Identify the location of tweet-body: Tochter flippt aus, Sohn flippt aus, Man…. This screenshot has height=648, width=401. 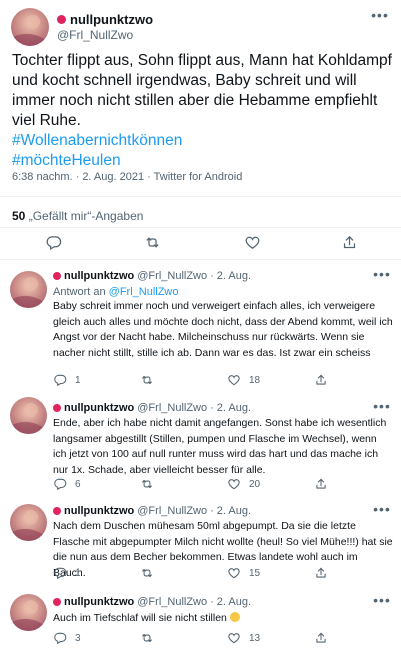
(202, 90).